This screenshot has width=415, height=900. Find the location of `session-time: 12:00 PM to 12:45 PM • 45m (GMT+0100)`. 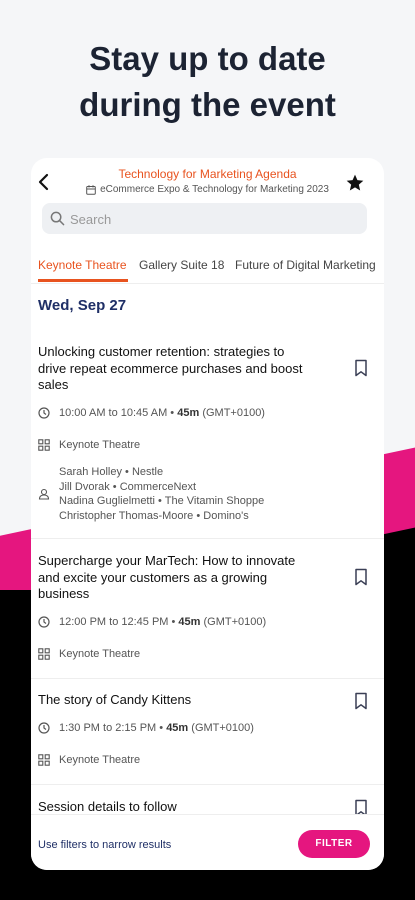

session-time: 12:00 PM to 12:45 PM • 45m (GMT+0100) is located at coordinates (152, 622).